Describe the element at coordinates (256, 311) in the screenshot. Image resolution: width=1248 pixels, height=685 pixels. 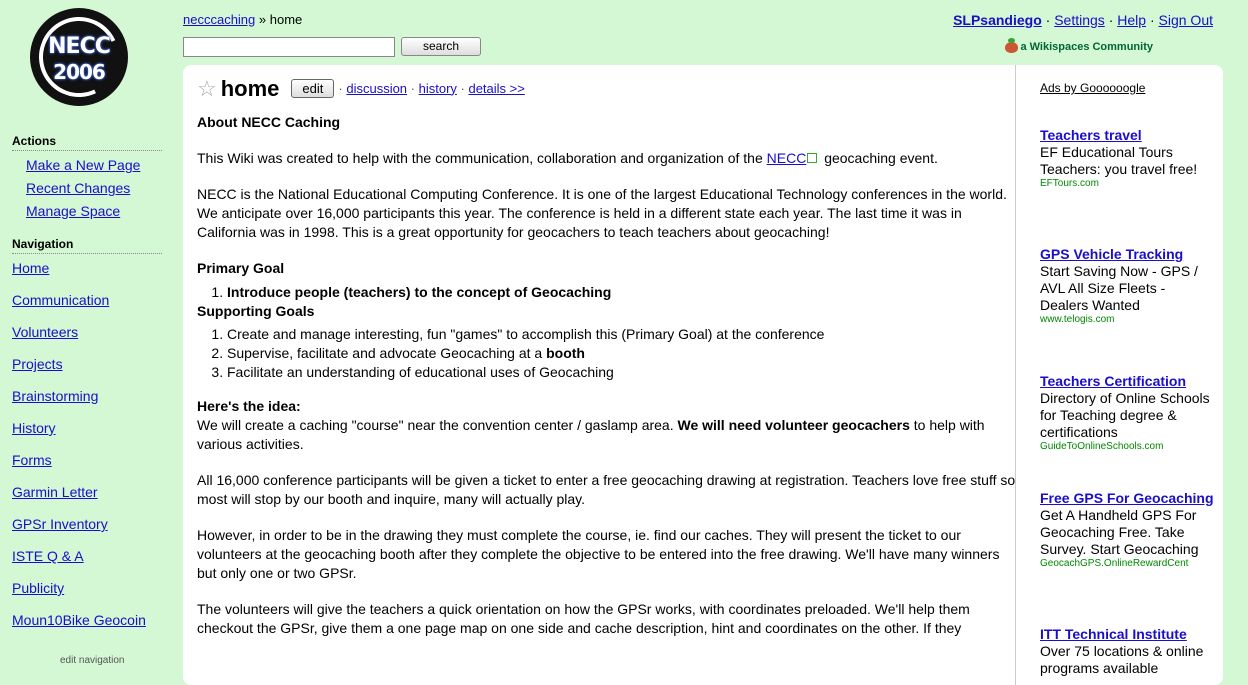
I see `supporting-goals-heading: Supporting Goals` at that location.